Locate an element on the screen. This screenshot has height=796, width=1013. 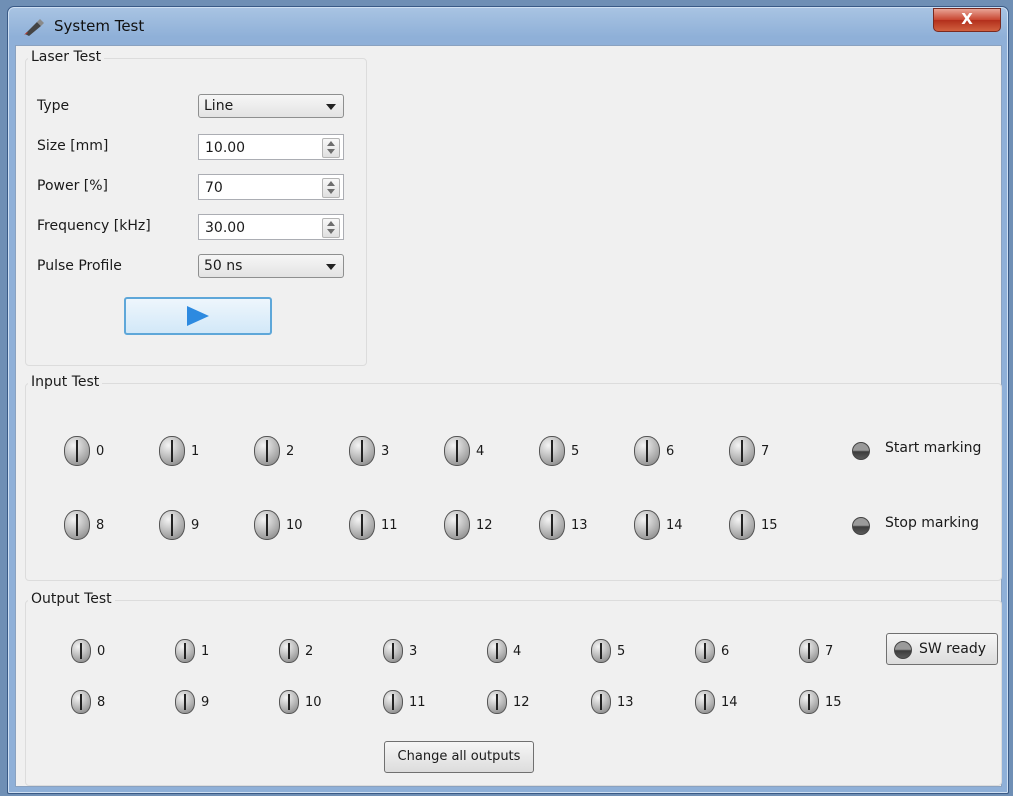
laser-test-title: Laser Test is located at coordinates (66, 57).